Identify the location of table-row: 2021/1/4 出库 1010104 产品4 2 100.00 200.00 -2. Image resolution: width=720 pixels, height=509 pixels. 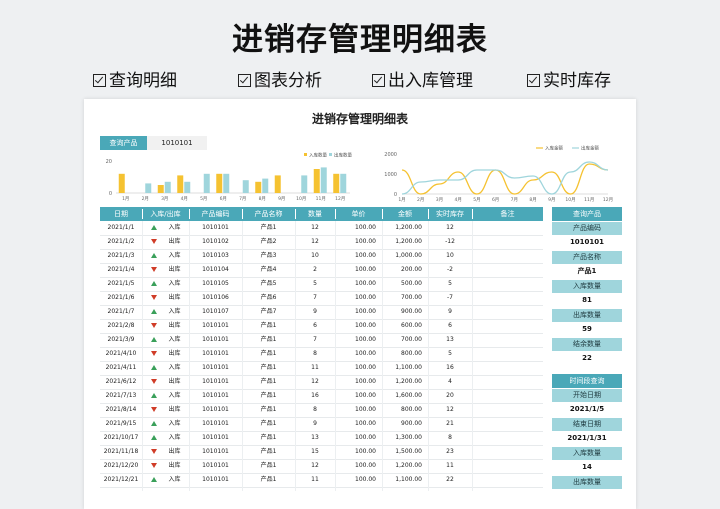
(321, 270).